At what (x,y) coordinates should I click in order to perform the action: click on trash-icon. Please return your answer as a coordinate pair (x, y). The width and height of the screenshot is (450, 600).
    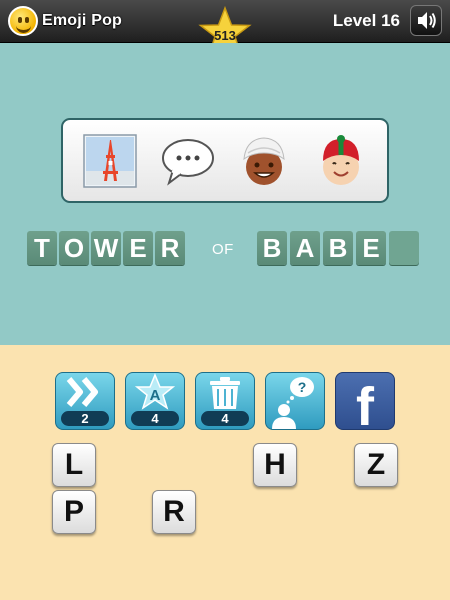
    Looking at the image, I should click on (225, 393).